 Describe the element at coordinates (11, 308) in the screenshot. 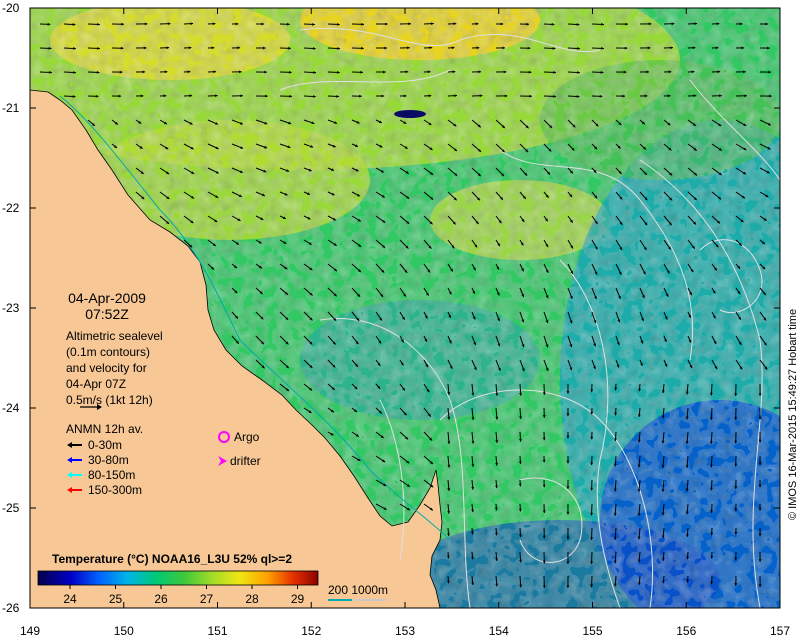

I see `lat-tick-label: -23` at that location.